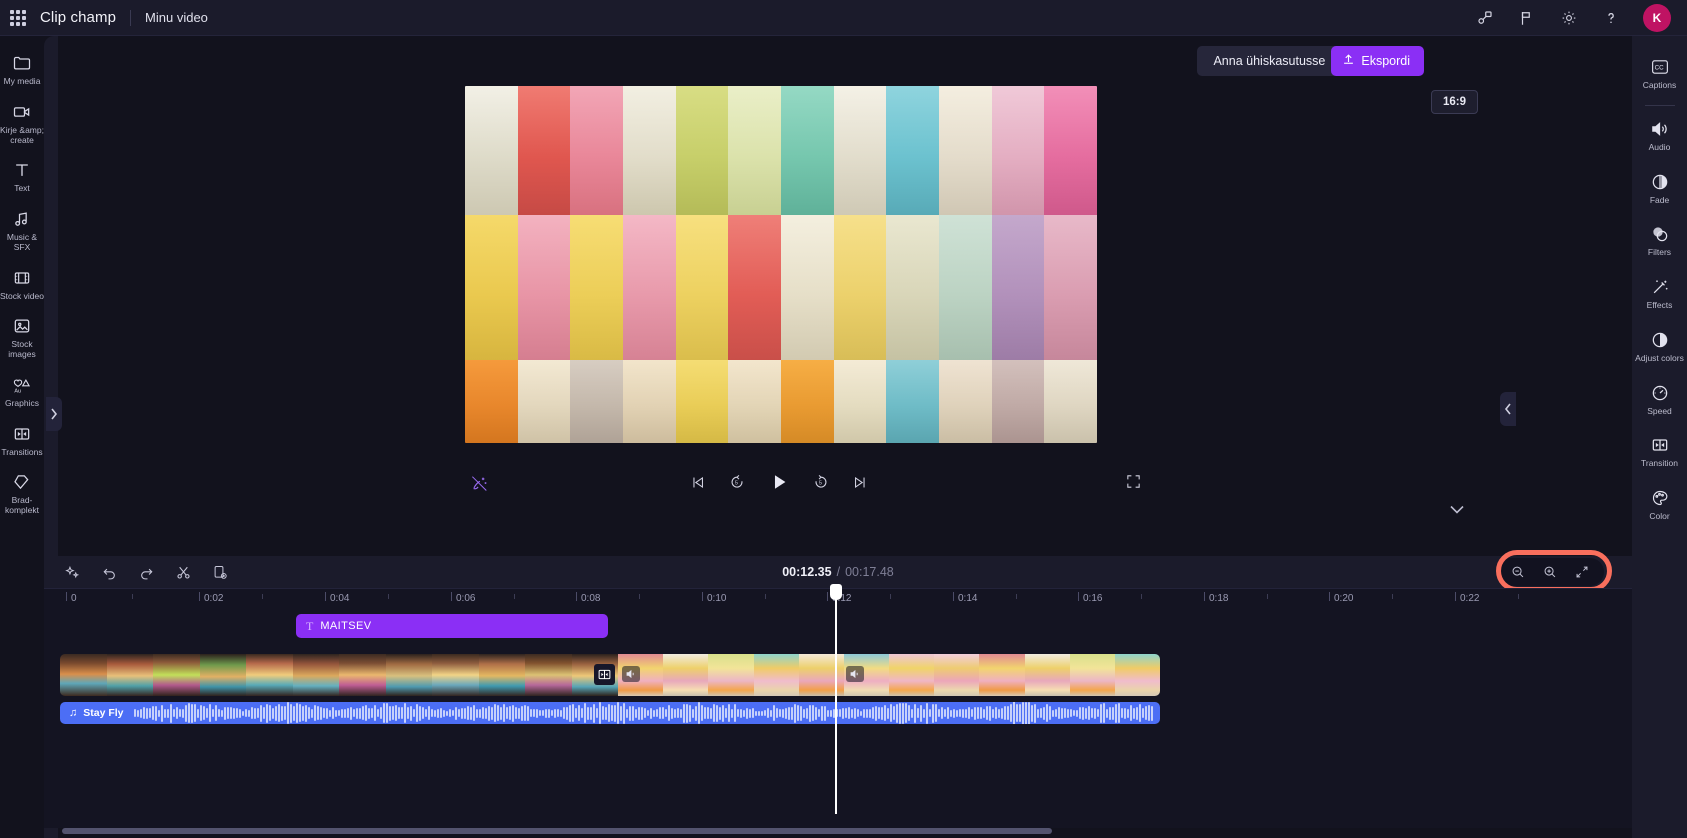  I want to click on settings-gear-icon, so click(1569, 18).